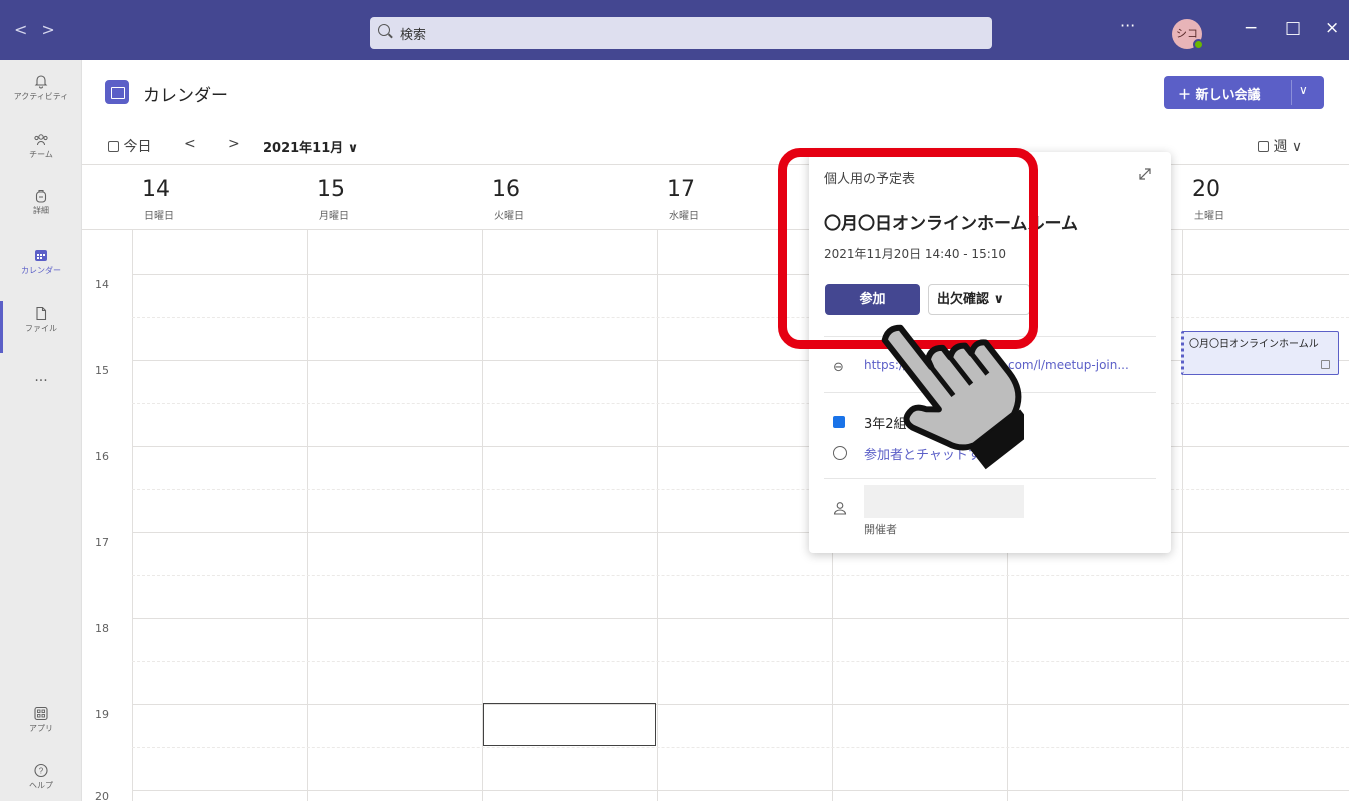 The height and width of the screenshot is (801, 1349). What do you see at coordinates (413, 35) in the screenshot?
I see `search-placeholder: 検索` at bounding box center [413, 35].